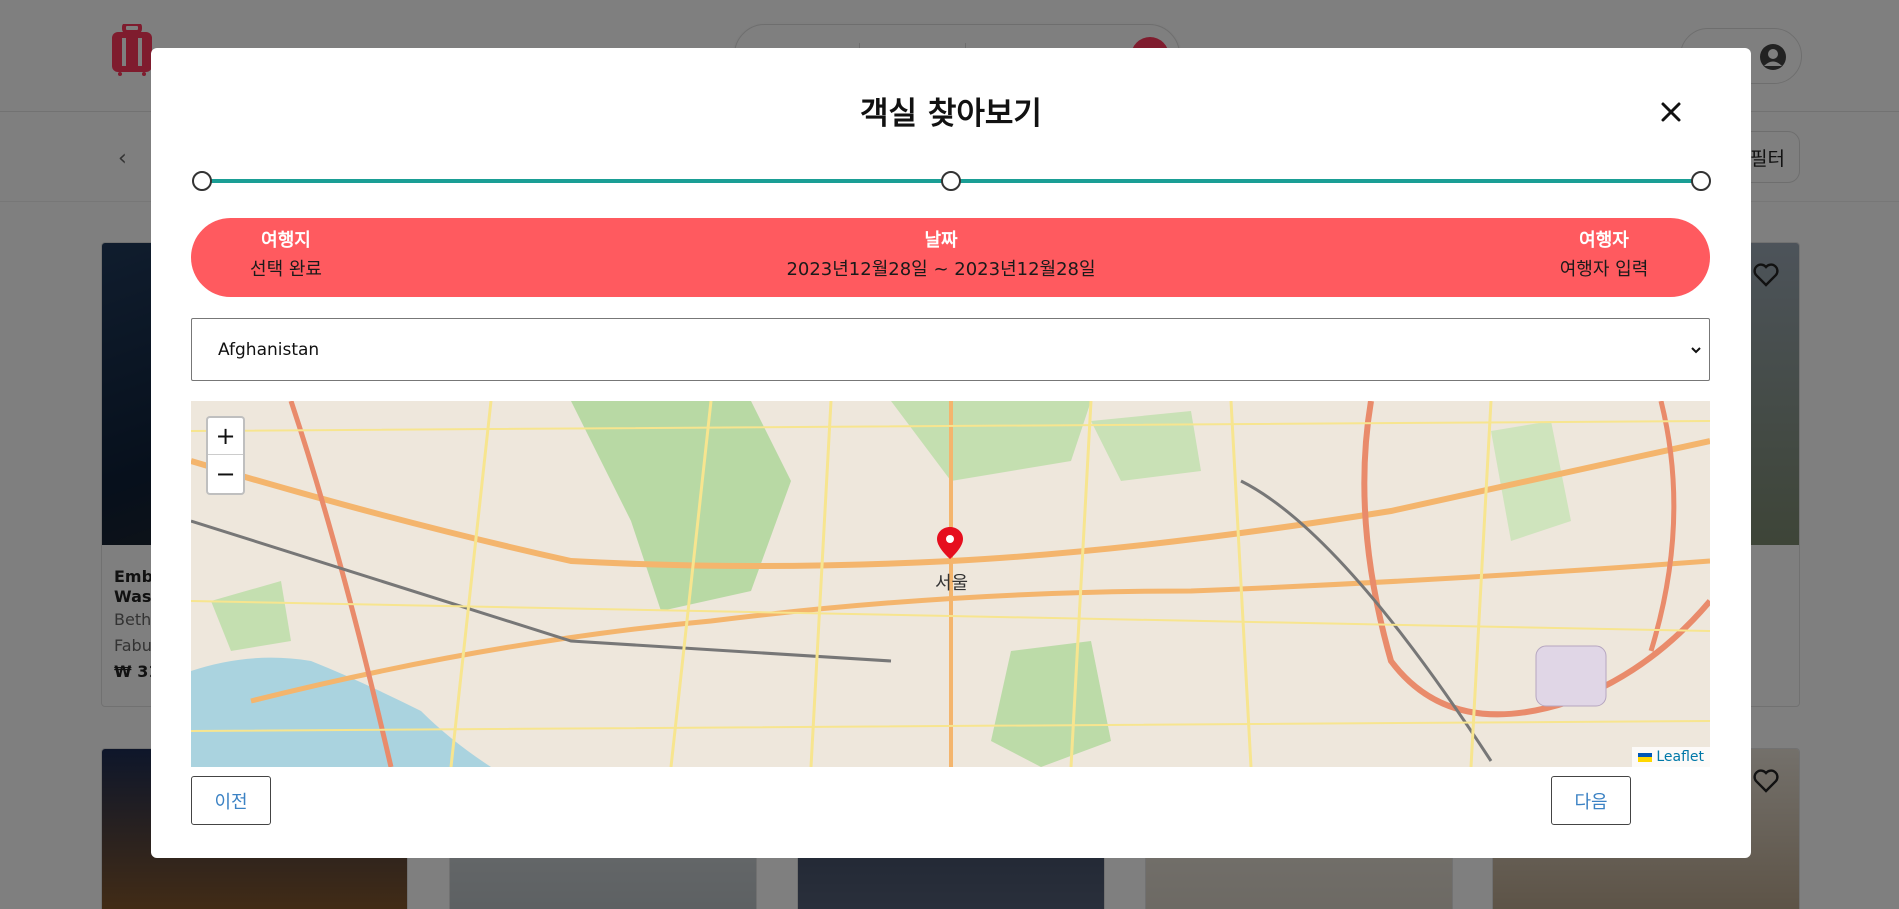  Describe the element at coordinates (225, 436) in the screenshot. I see `zoom-in-button: +` at that location.